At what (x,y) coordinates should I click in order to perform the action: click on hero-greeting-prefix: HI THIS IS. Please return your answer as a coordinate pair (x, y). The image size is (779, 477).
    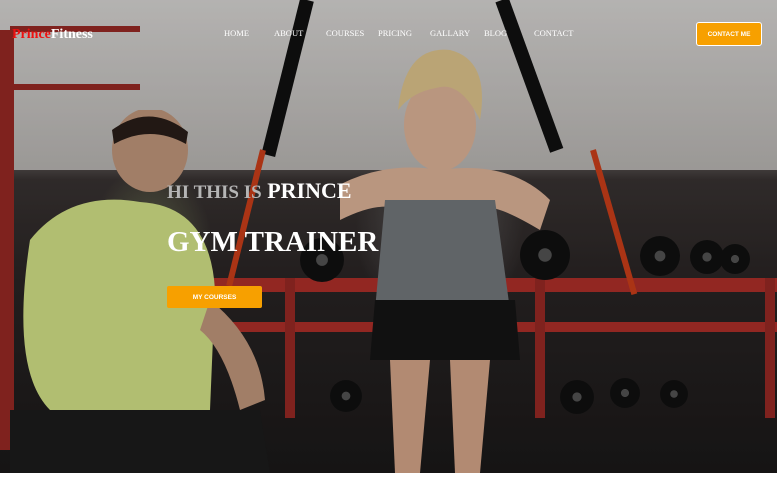
    Looking at the image, I should click on (214, 192).